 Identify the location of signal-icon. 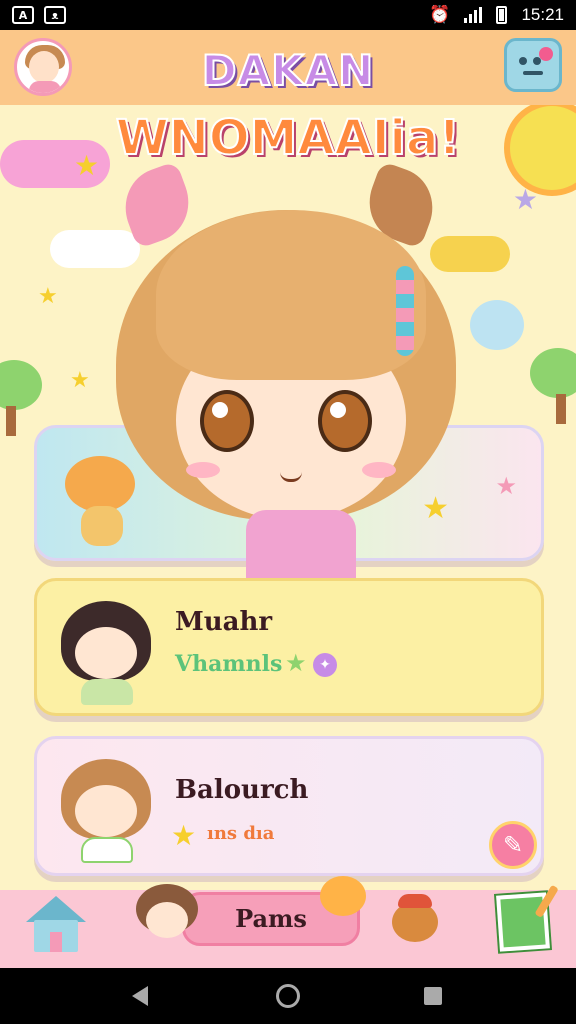
(473, 15).